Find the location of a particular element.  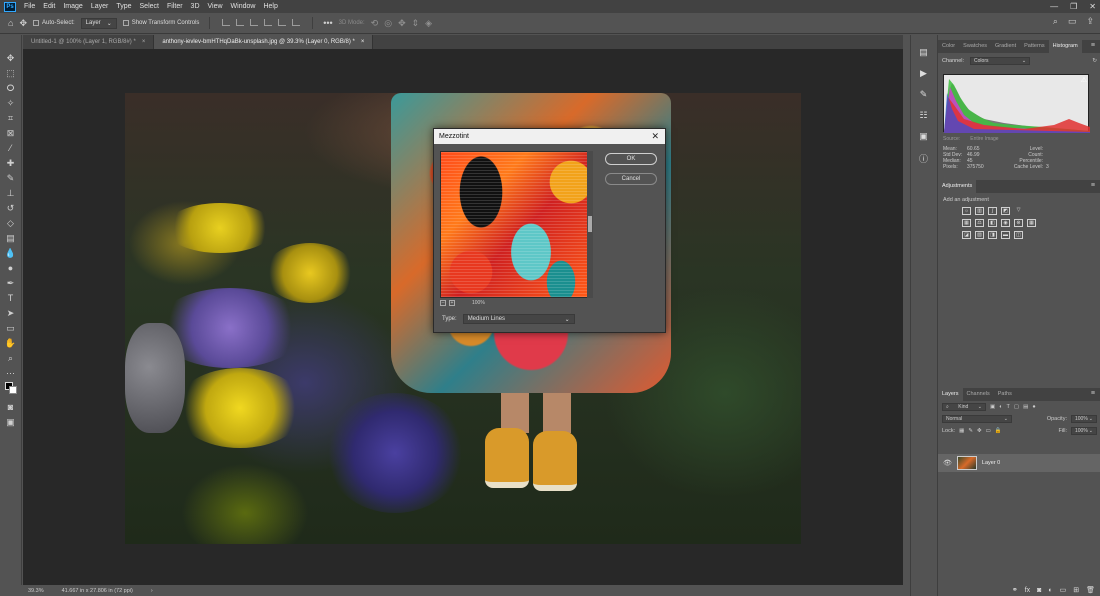

tab-layers: Layers is located at coordinates (950, 394).